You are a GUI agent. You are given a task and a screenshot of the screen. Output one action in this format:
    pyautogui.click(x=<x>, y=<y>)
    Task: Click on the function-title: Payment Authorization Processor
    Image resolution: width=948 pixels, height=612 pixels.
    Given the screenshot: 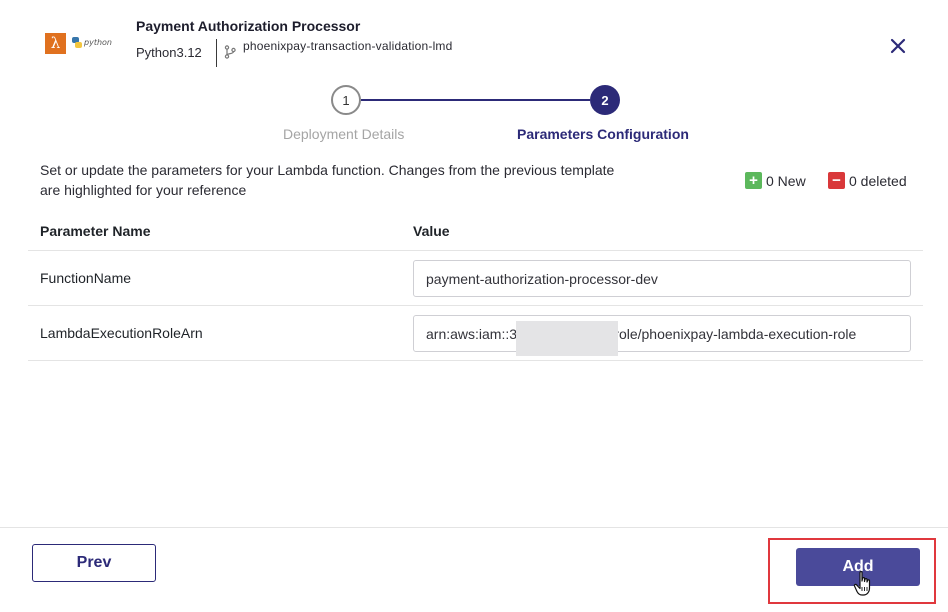 What is the action you would take?
    pyautogui.click(x=248, y=26)
    